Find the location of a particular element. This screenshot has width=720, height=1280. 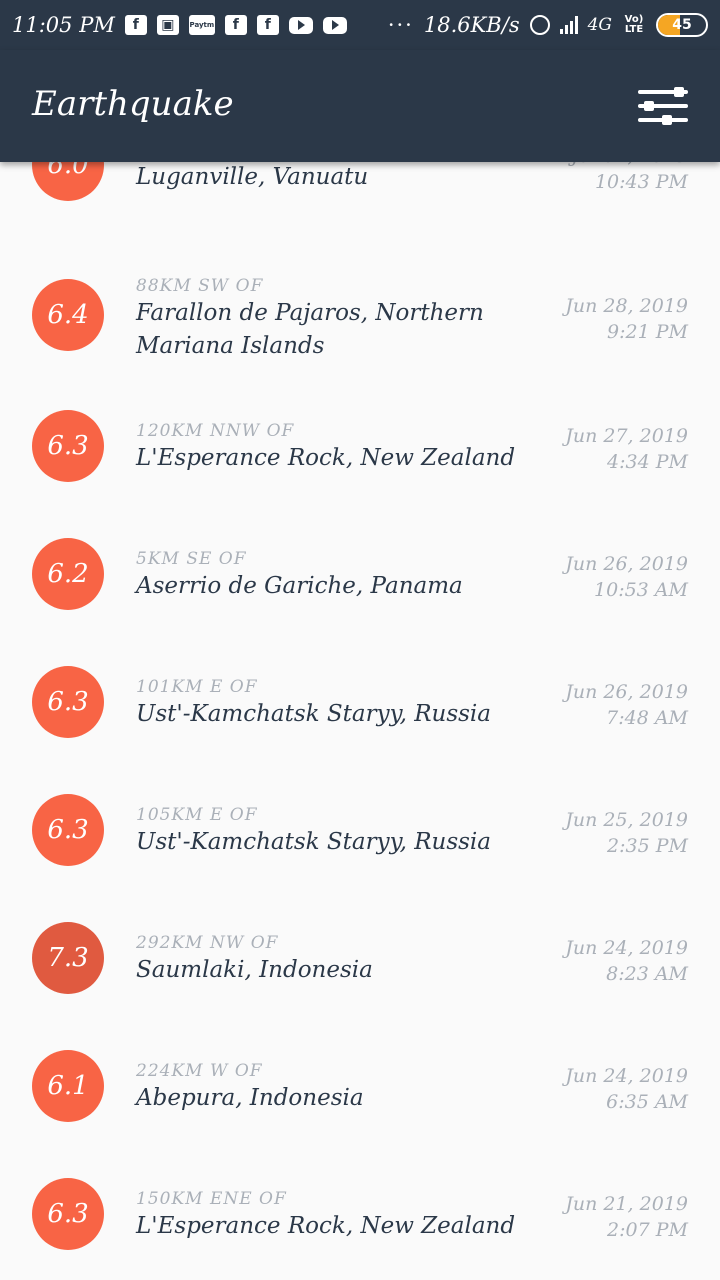

location-offset: 150KM ENE OF is located at coordinates (211, 1199).